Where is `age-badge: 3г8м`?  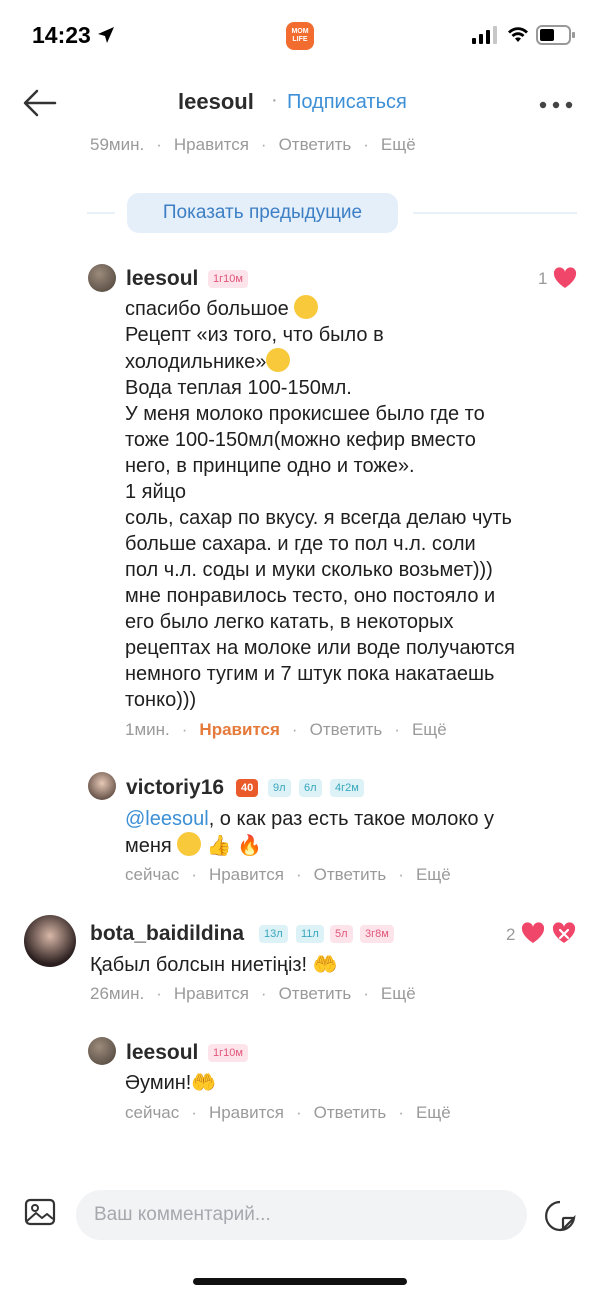
age-badge: 3г8м is located at coordinates (377, 934).